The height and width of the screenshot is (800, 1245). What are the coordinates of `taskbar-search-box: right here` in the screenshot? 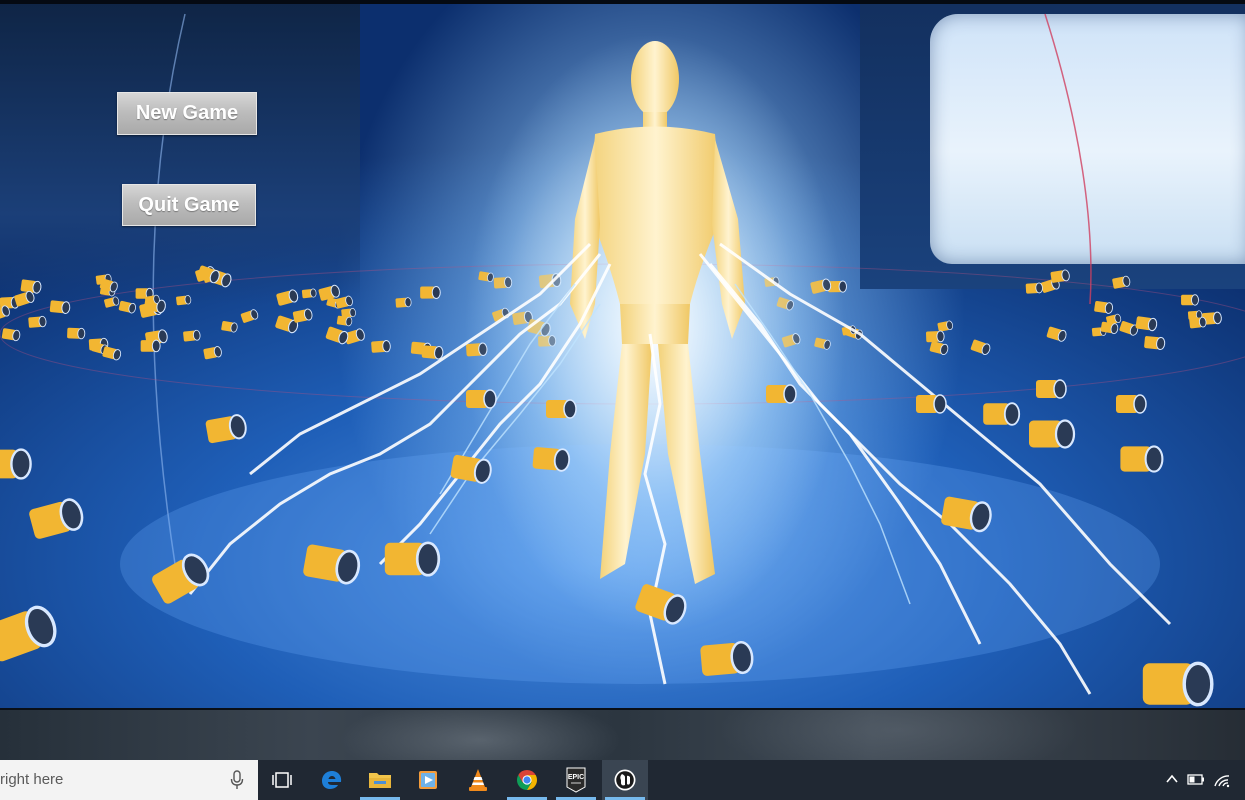 It's located at (129, 780).